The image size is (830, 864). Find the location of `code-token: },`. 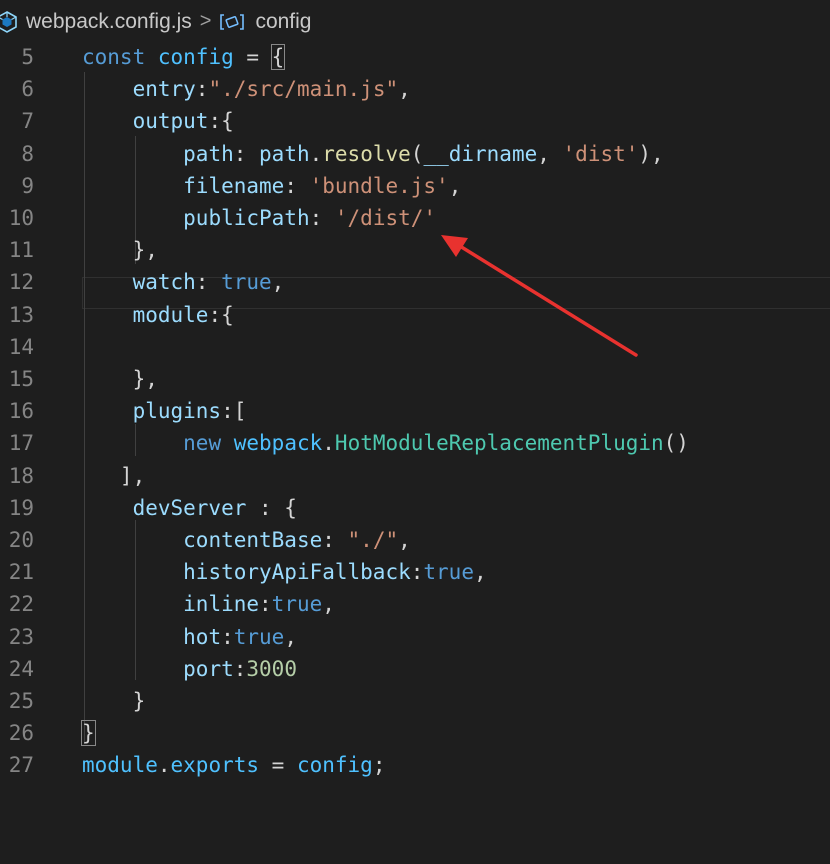

code-token: }, is located at coordinates (120, 250).